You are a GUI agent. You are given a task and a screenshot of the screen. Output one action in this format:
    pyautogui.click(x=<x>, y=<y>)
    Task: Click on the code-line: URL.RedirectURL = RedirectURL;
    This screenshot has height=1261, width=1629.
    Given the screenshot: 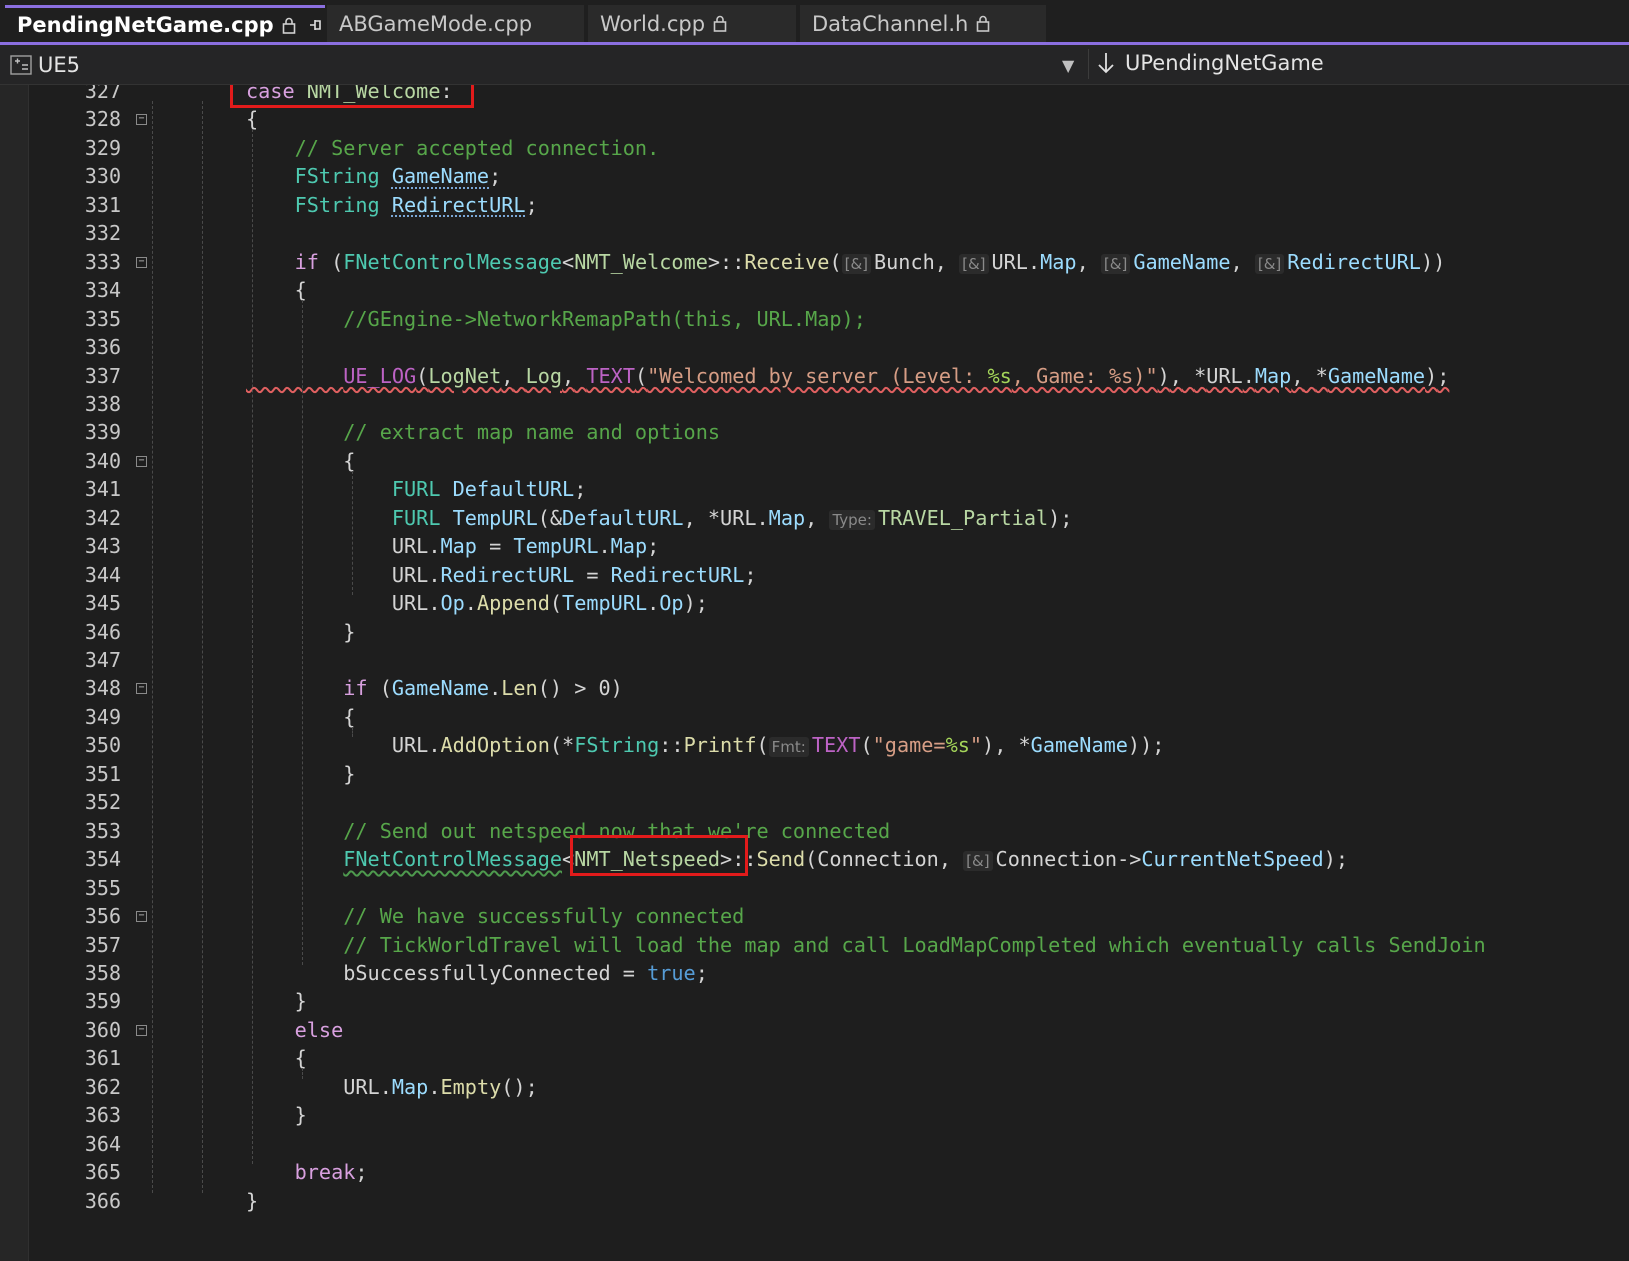 What is the action you would take?
    pyautogui.click(x=501, y=576)
    